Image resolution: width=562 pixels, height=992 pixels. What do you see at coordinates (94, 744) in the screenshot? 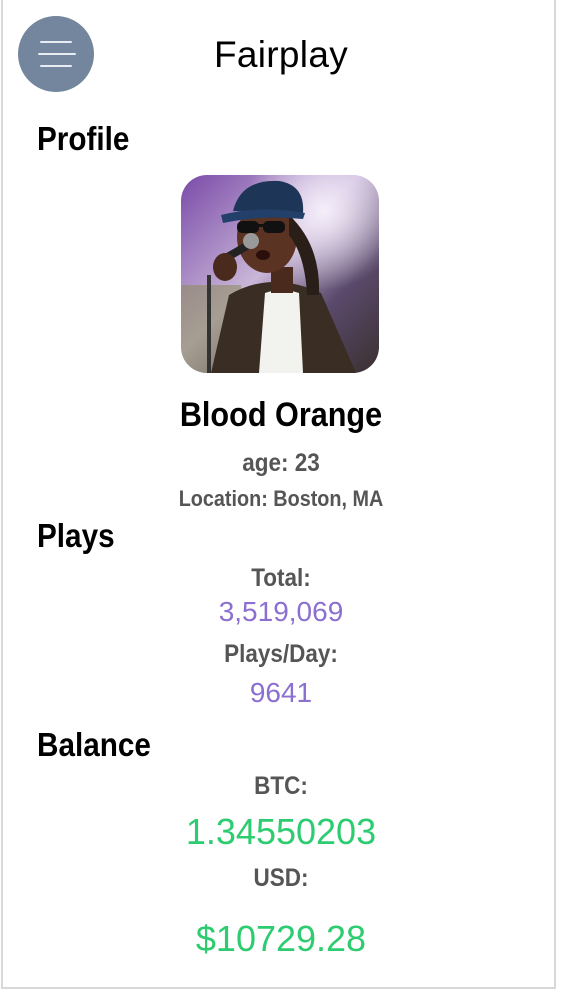
I see `balance-section-title: Balance` at bounding box center [94, 744].